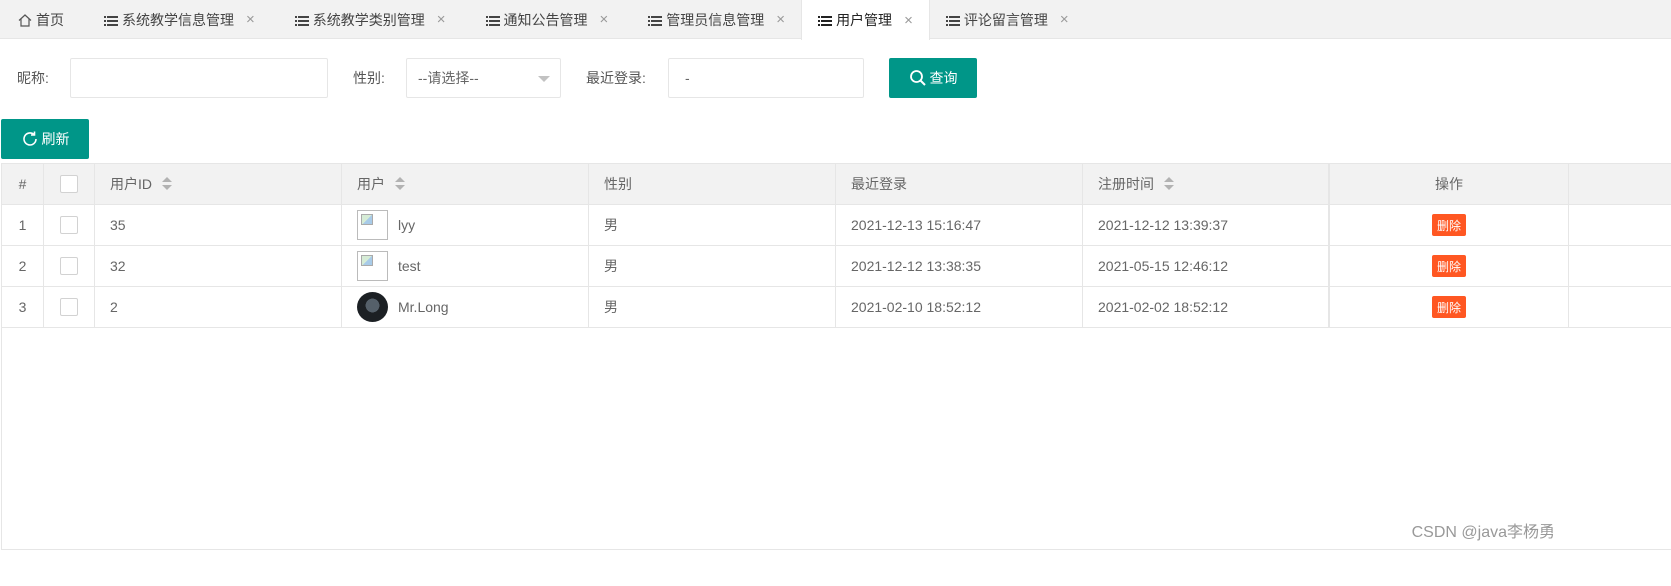 The height and width of the screenshot is (586, 1671). Describe the element at coordinates (23, 184) in the screenshot. I see `col-index-header: #` at that location.